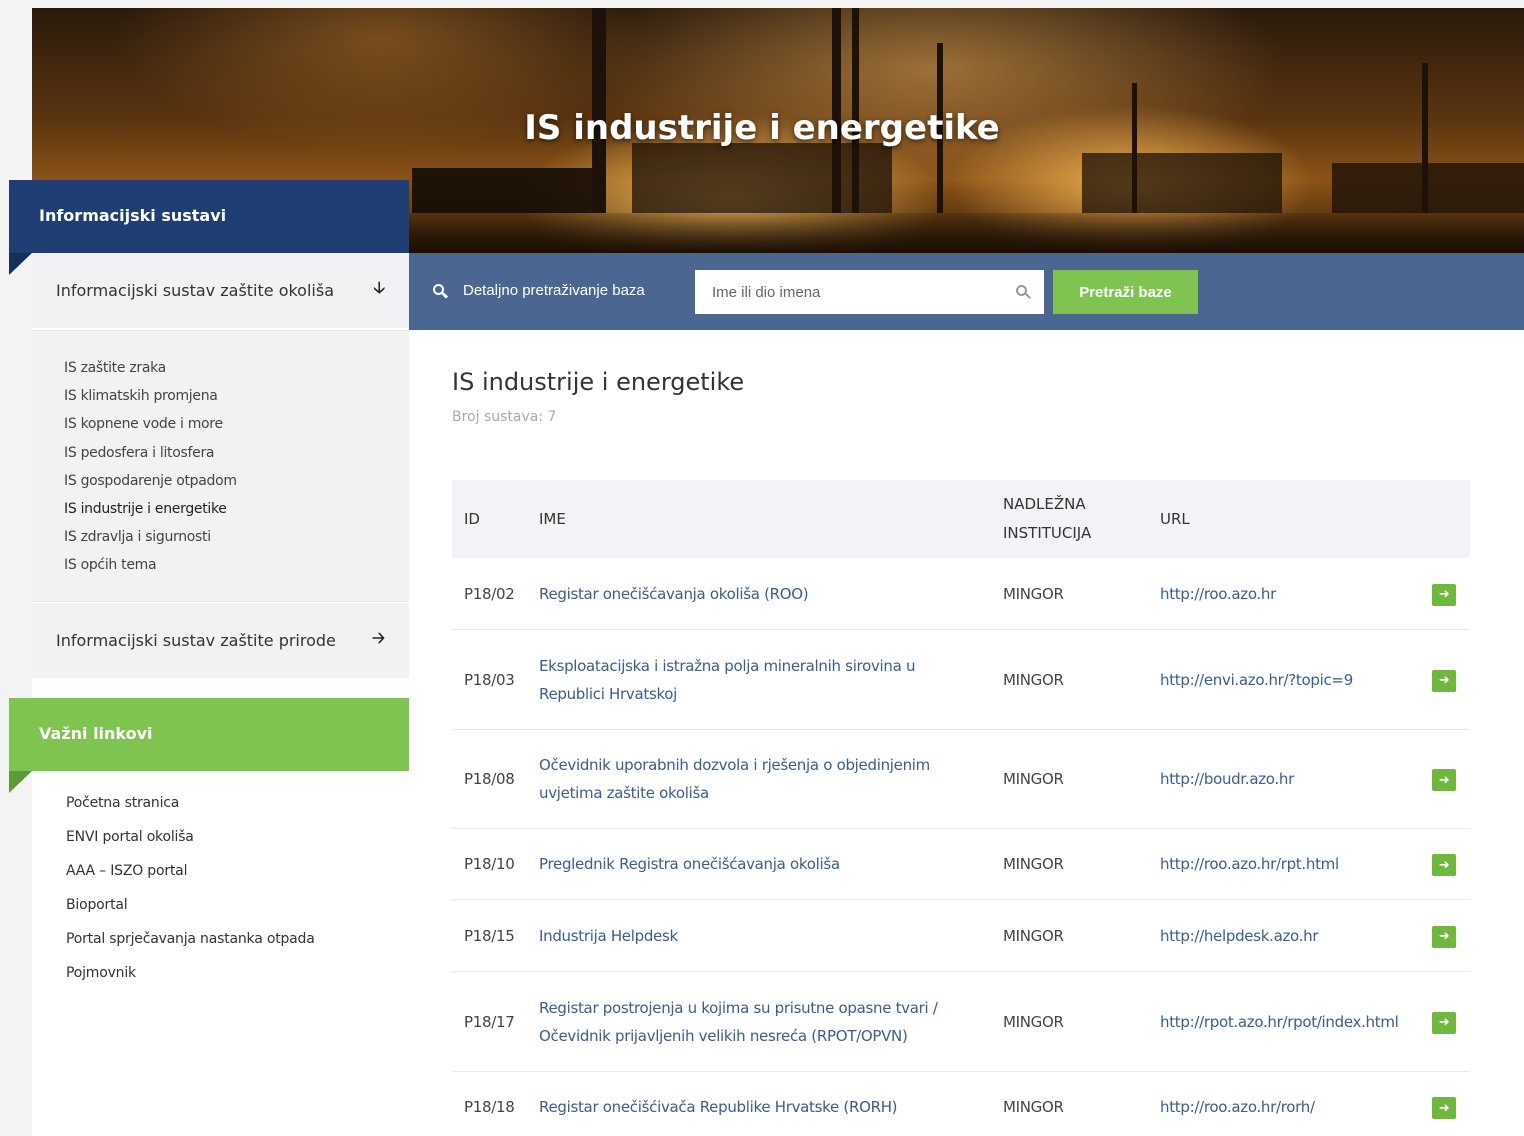 This screenshot has height=1136, width=1524. Describe the element at coordinates (190, 807) in the screenshot. I see `link-pocetna: Početna stranica` at that location.